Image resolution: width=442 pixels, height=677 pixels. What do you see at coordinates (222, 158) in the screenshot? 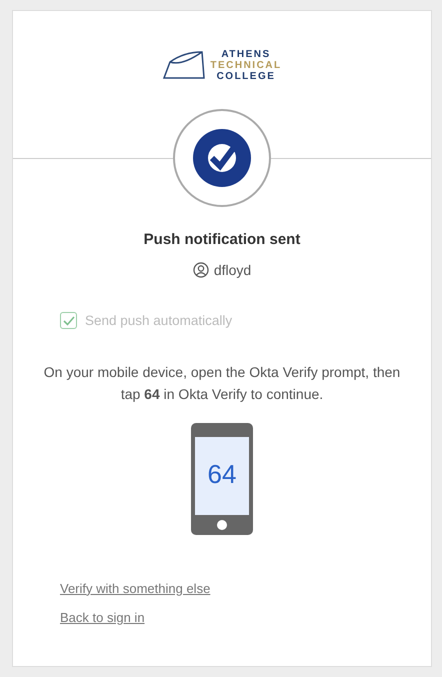
I see `check-badge-icon` at bounding box center [222, 158].